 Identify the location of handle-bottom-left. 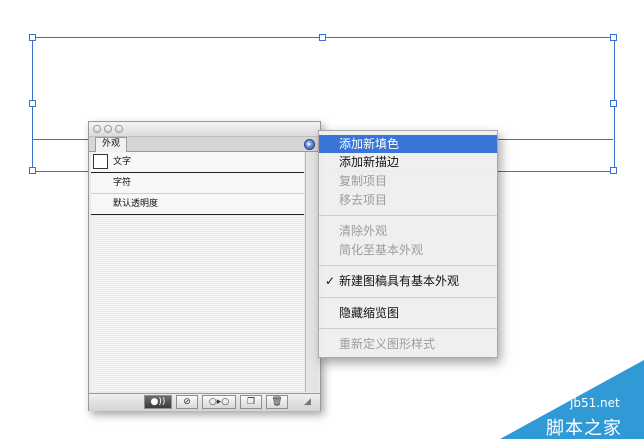
(32, 170).